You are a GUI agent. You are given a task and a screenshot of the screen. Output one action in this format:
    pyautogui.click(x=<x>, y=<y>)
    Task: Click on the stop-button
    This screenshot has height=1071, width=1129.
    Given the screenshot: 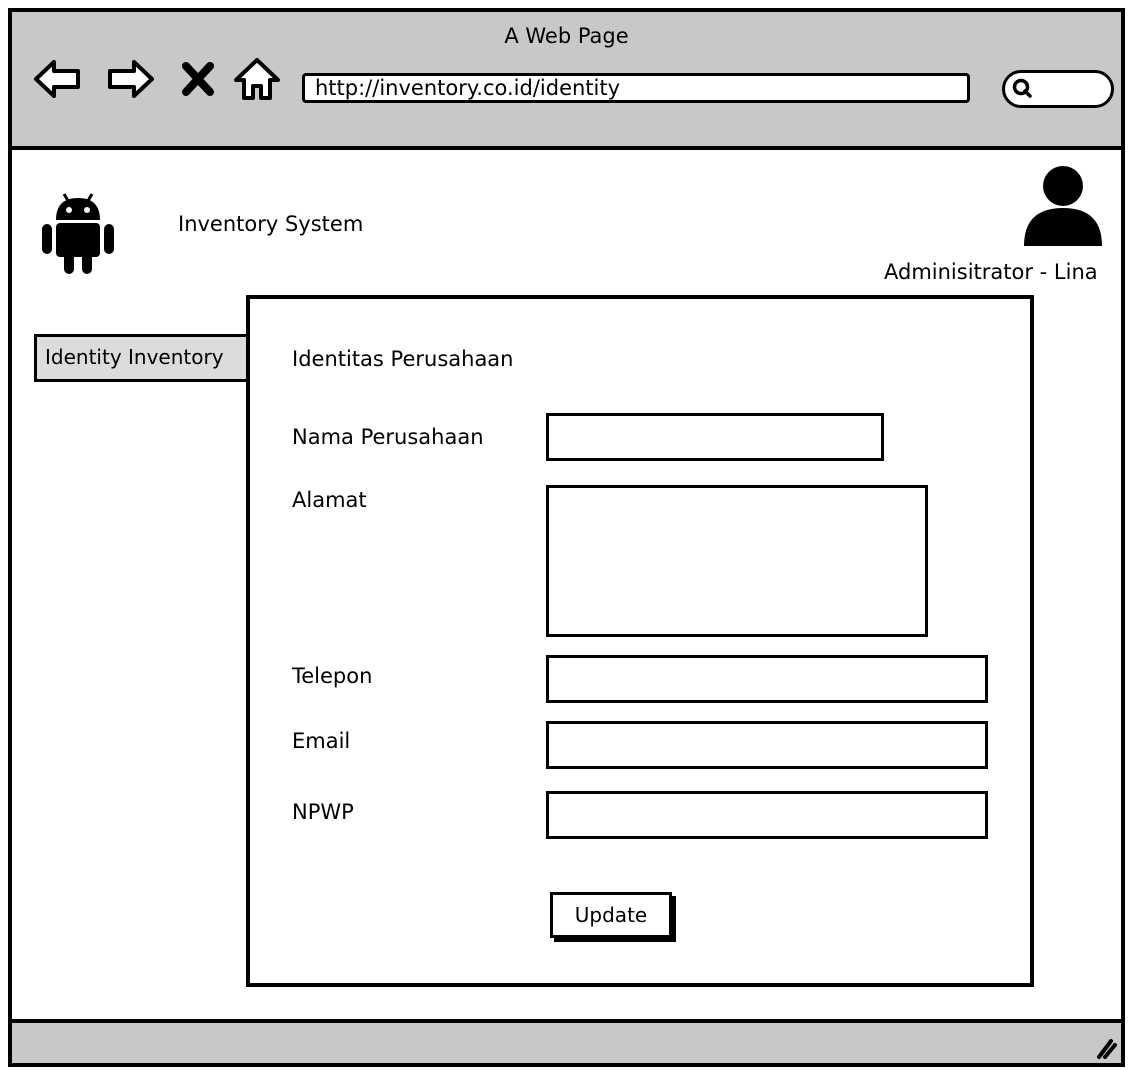 What is the action you would take?
    pyautogui.click(x=198, y=79)
    